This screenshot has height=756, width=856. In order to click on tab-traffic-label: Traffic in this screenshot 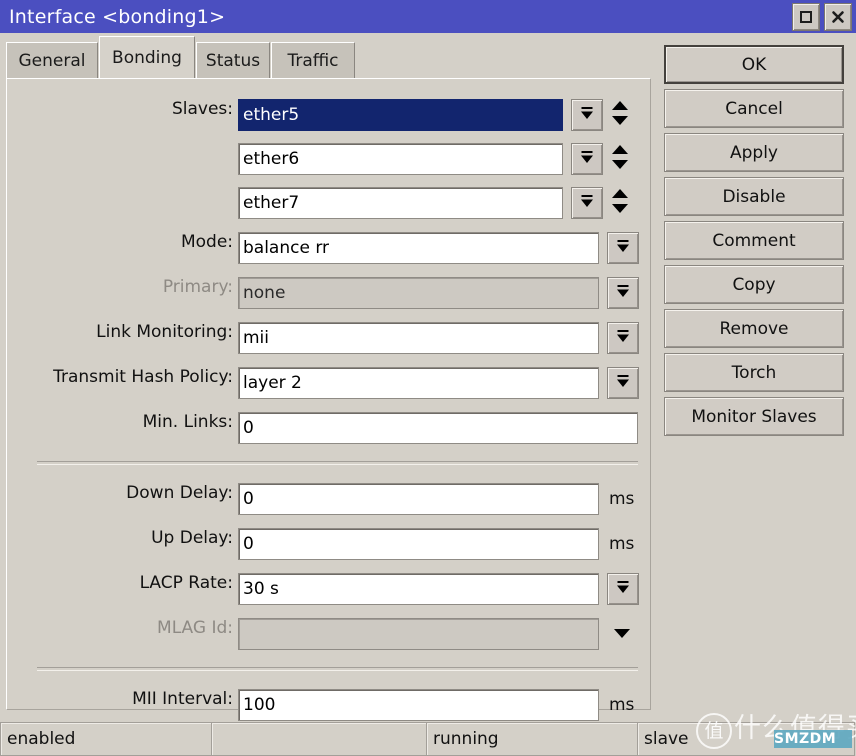, I will do `click(313, 60)`.